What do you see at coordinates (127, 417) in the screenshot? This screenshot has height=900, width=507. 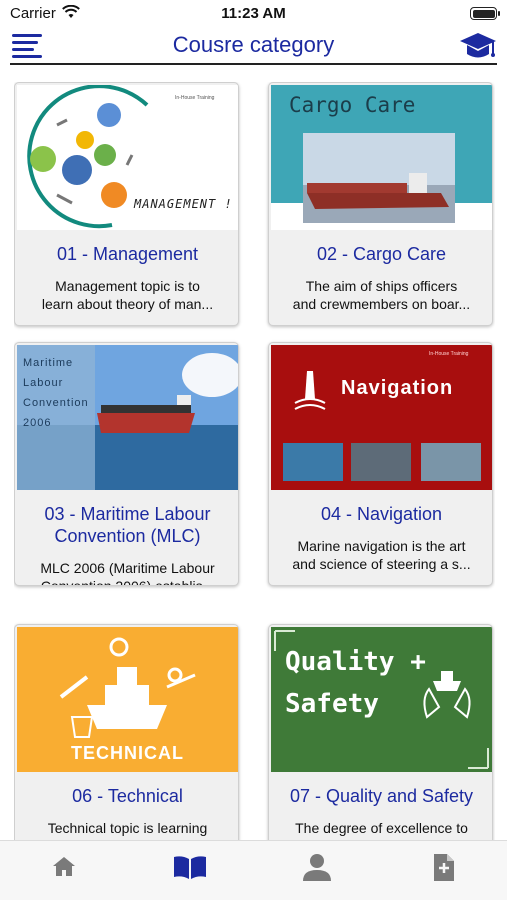 I see `mlc-thumbnail: Maritime Labour Convention 2006` at bounding box center [127, 417].